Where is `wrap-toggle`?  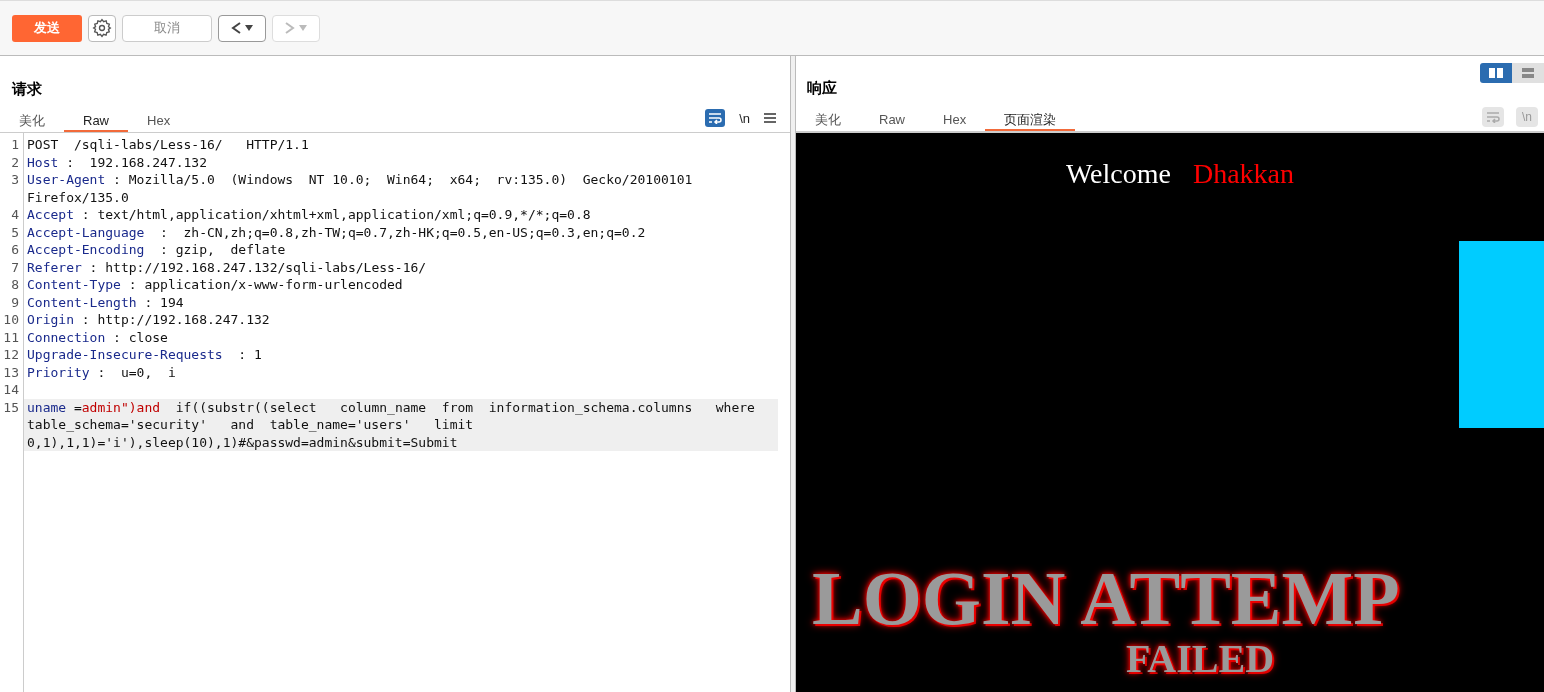 wrap-toggle is located at coordinates (715, 118).